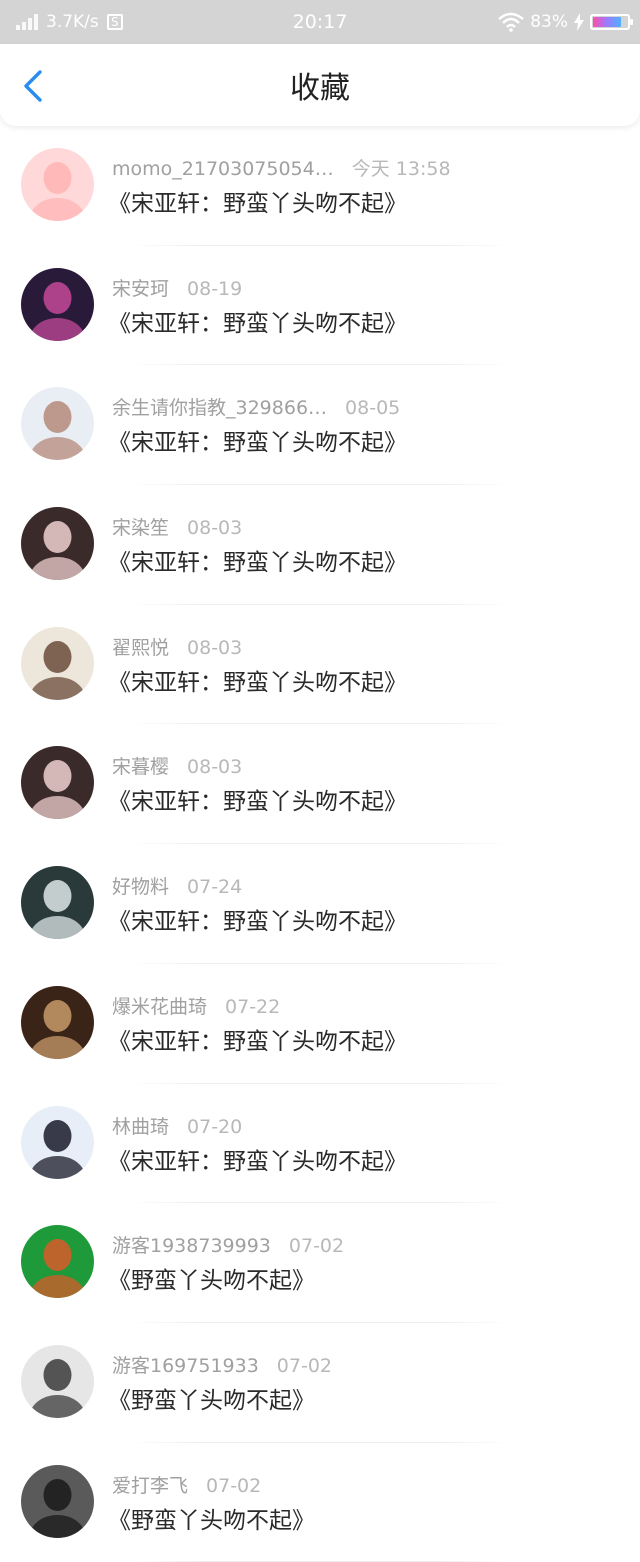 Image resolution: width=640 pixels, height=1562 pixels. I want to click on header: 收藏, so click(320, 85).